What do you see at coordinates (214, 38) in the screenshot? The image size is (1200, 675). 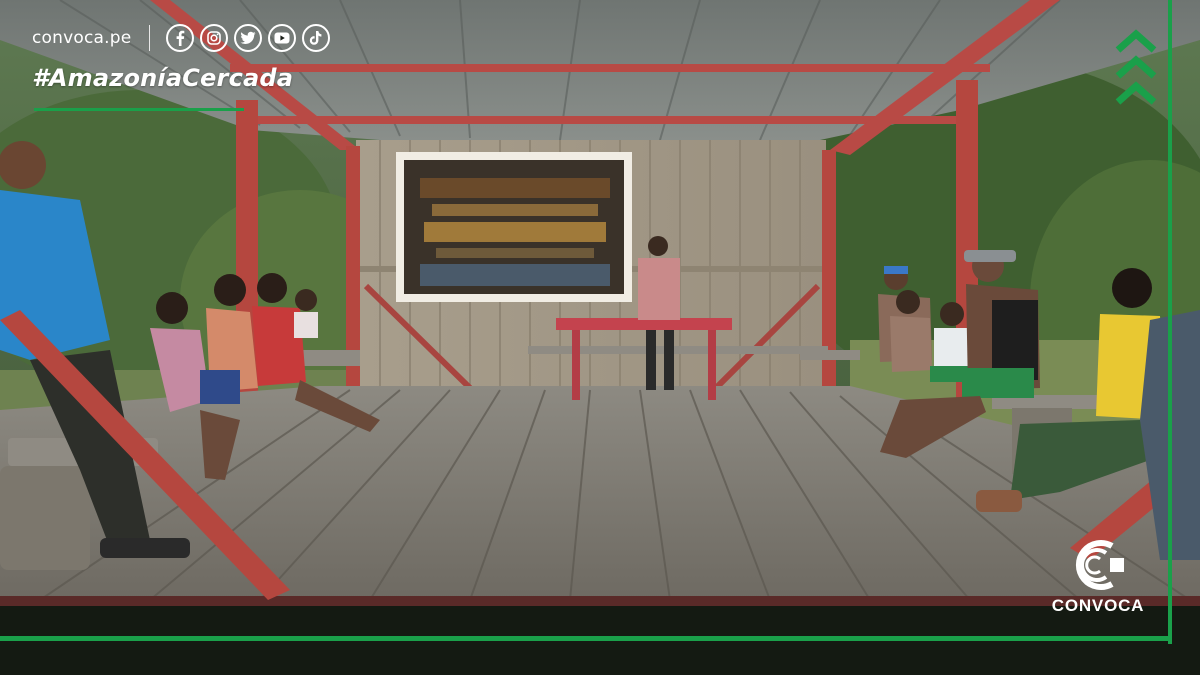 I see `instagram-icon` at bounding box center [214, 38].